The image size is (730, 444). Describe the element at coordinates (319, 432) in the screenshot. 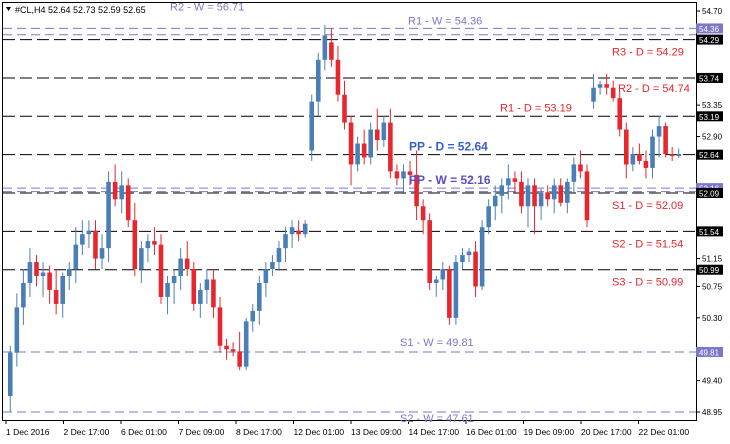

I see `x-tick-label: 12 Dec 01:00` at that location.